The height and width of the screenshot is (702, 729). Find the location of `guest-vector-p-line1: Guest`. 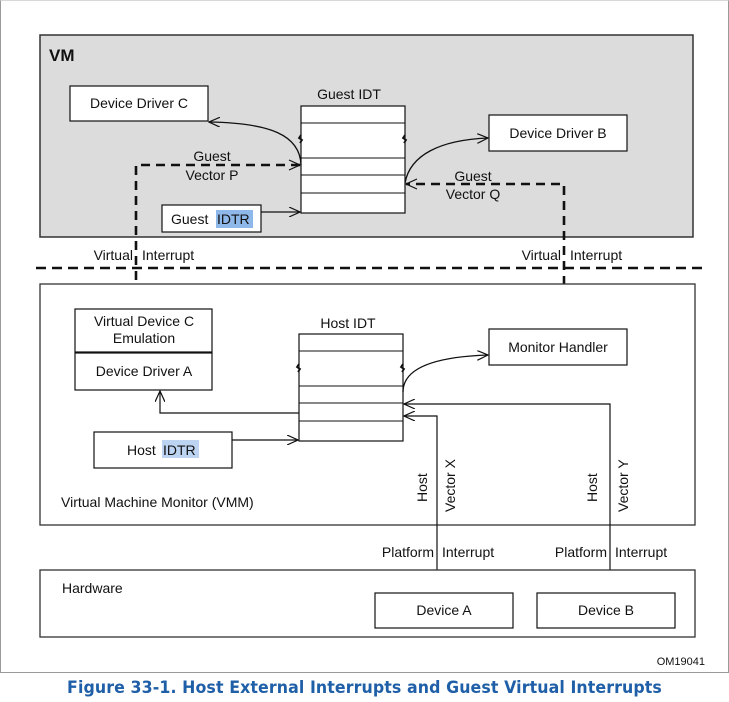

guest-vector-p-line1: Guest is located at coordinates (211, 156).